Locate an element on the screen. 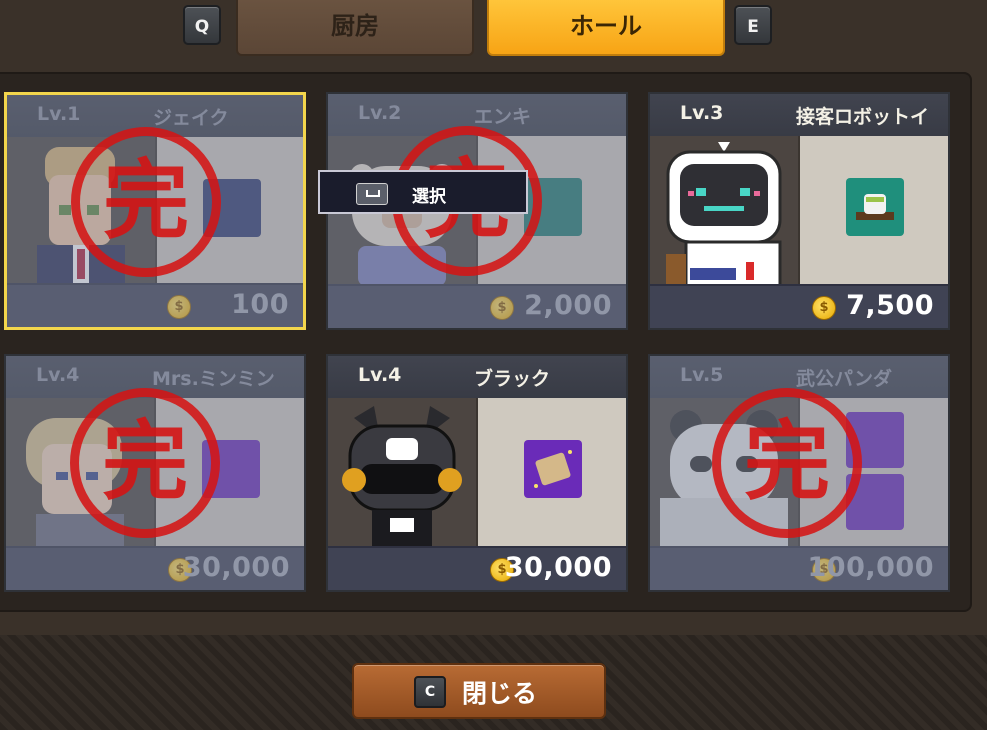 Image resolution: width=987 pixels, height=730 pixels. tab-hall: ホール is located at coordinates (606, 28).